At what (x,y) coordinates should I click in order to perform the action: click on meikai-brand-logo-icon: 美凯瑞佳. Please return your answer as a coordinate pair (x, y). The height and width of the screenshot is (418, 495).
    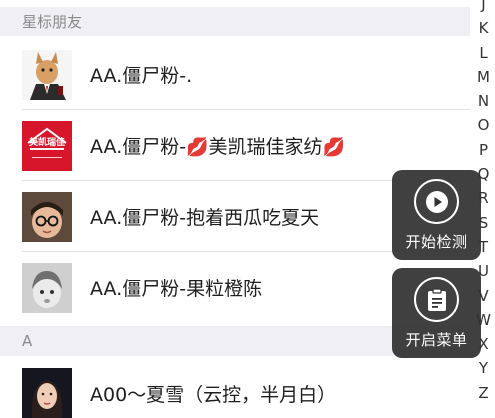
    Looking at the image, I should click on (47, 145).